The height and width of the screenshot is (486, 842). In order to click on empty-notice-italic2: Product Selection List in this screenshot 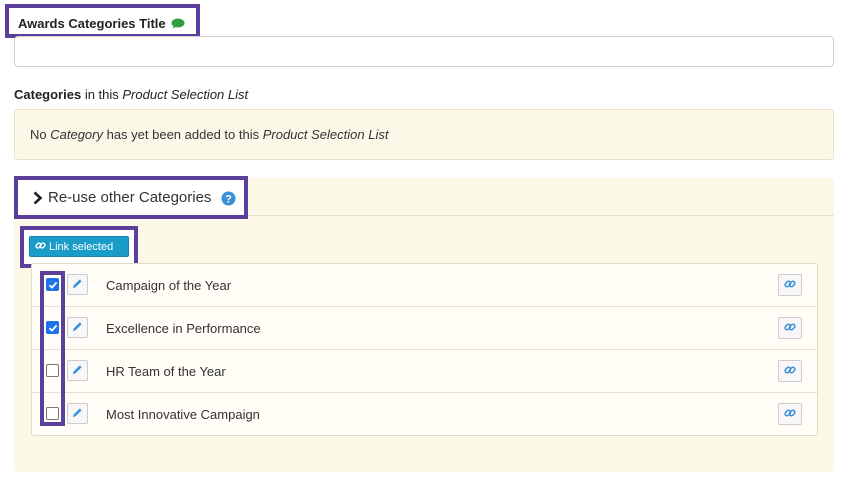, I will do `click(325, 134)`.